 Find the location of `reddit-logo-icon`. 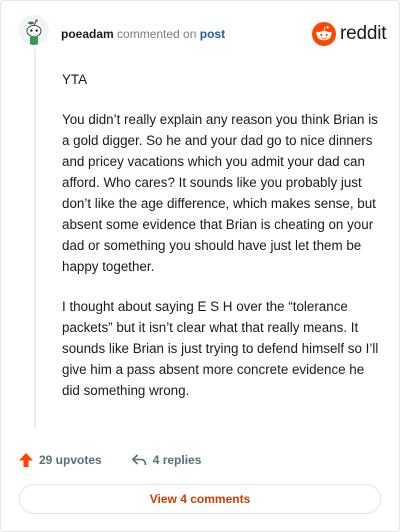

reddit-logo-icon is located at coordinates (324, 34).